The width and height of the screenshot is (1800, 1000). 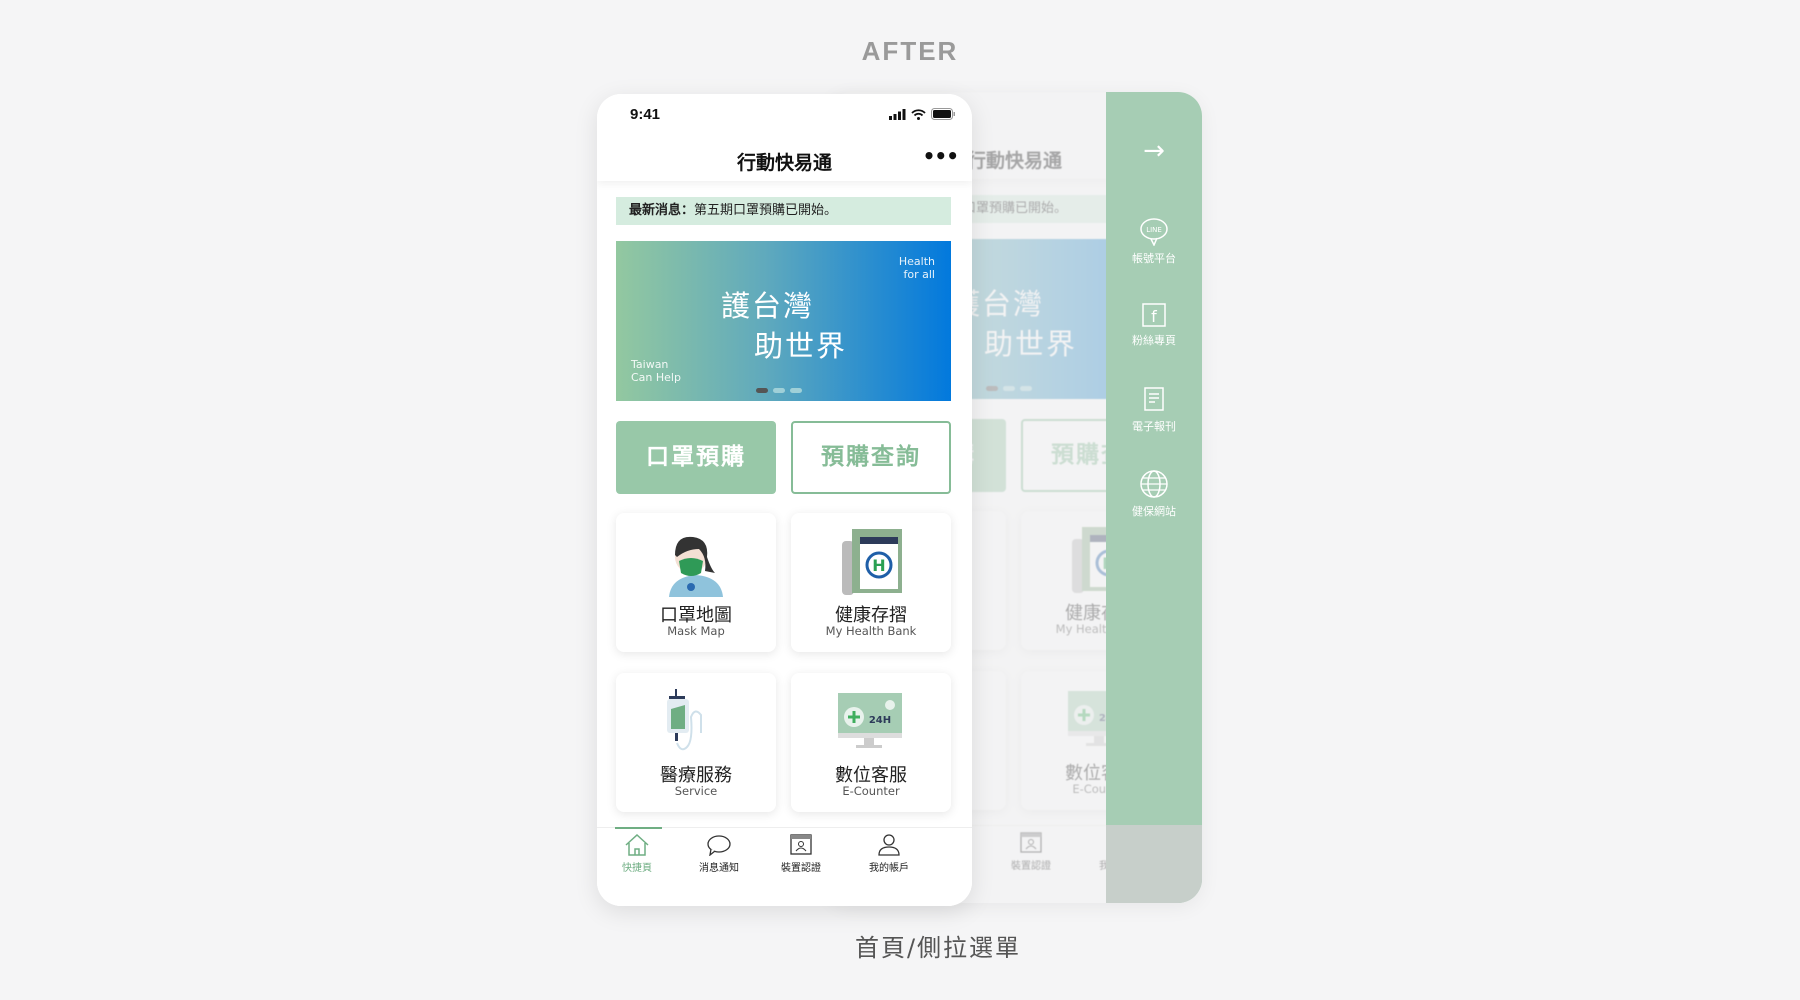 What do you see at coordinates (938, 948) in the screenshot?
I see `screen-caption: 首頁/側拉選單` at bounding box center [938, 948].